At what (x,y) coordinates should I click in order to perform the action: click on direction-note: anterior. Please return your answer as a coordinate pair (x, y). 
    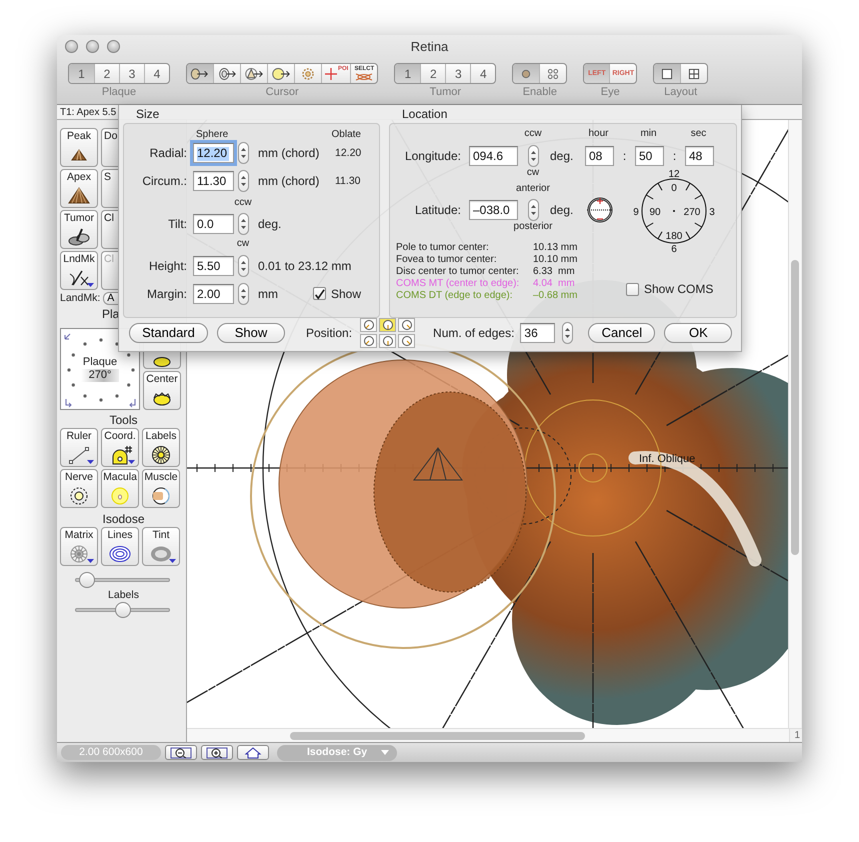
    Looking at the image, I should click on (533, 189).